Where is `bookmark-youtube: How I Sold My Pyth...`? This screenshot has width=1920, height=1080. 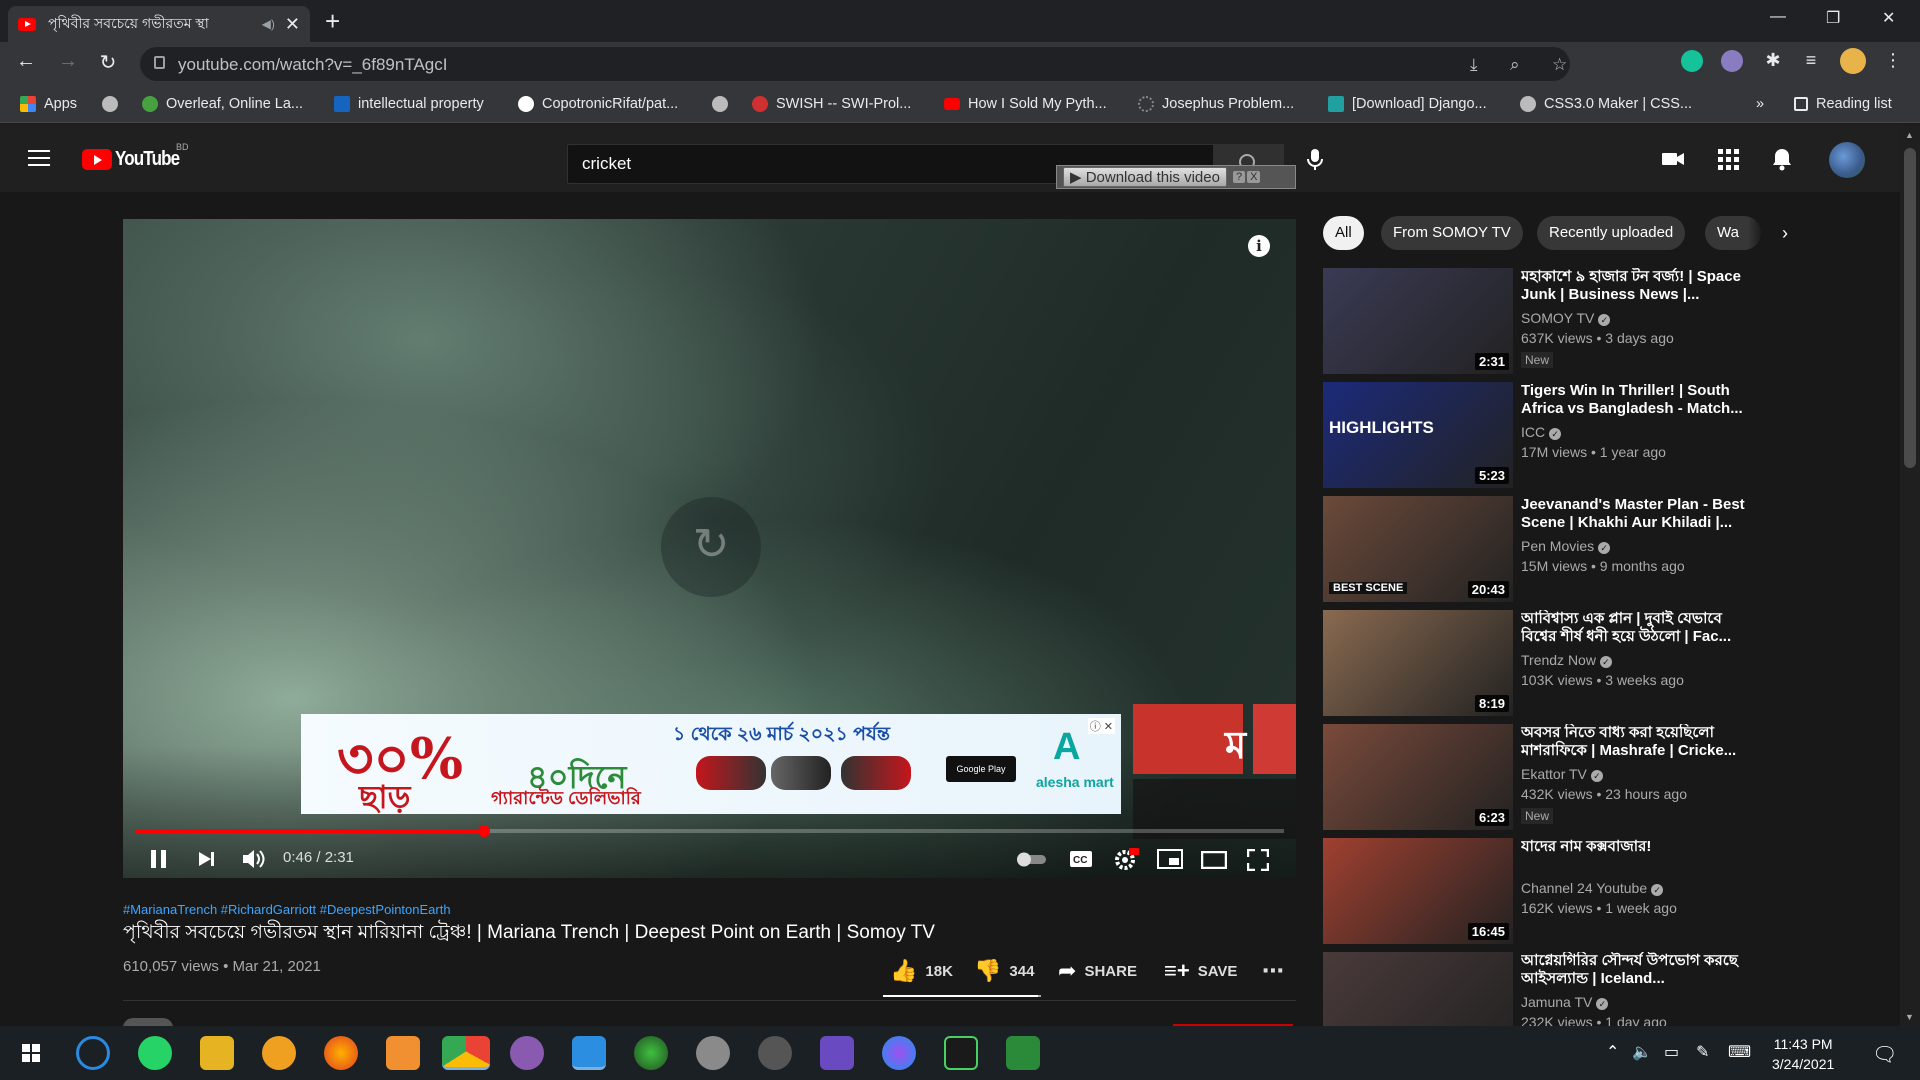 bookmark-youtube: How I Sold My Pyth... is located at coordinates (1025, 104).